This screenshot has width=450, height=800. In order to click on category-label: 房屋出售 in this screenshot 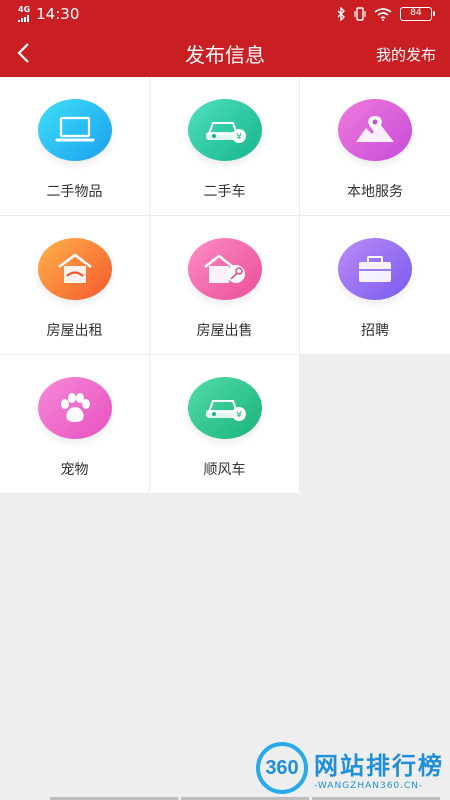, I will do `click(224, 331)`.